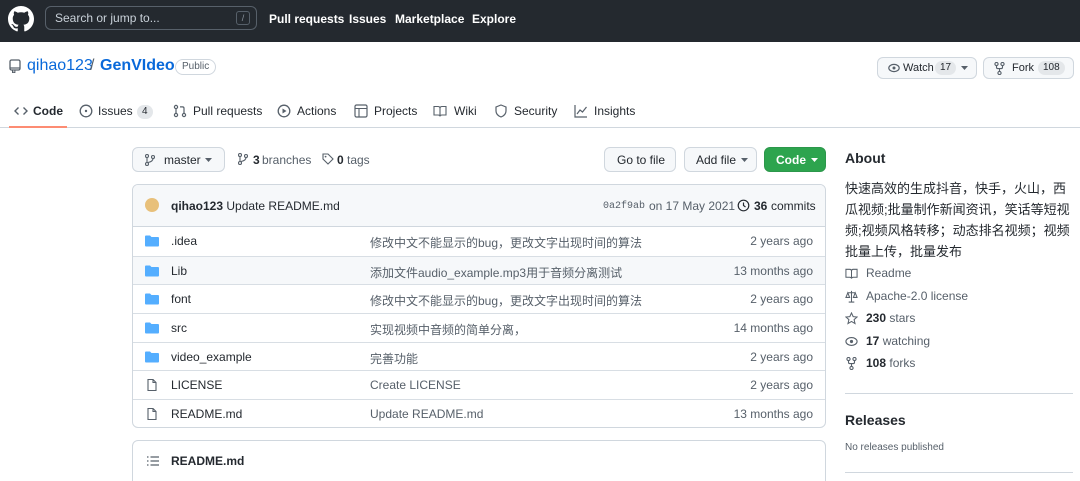 The image size is (1080, 481). What do you see at coordinates (426, 414) in the screenshot?
I see `file-commit-message: Update README.md` at bounding box center [426, 414].